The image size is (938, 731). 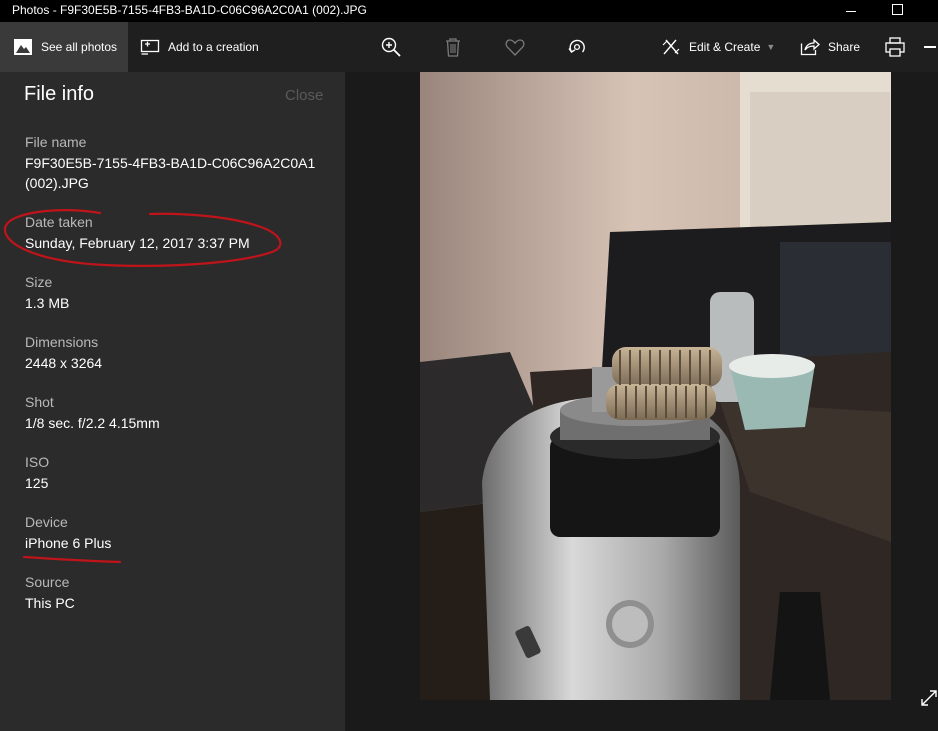 I want to click on share-button: Share, so click(x=830, y=47).